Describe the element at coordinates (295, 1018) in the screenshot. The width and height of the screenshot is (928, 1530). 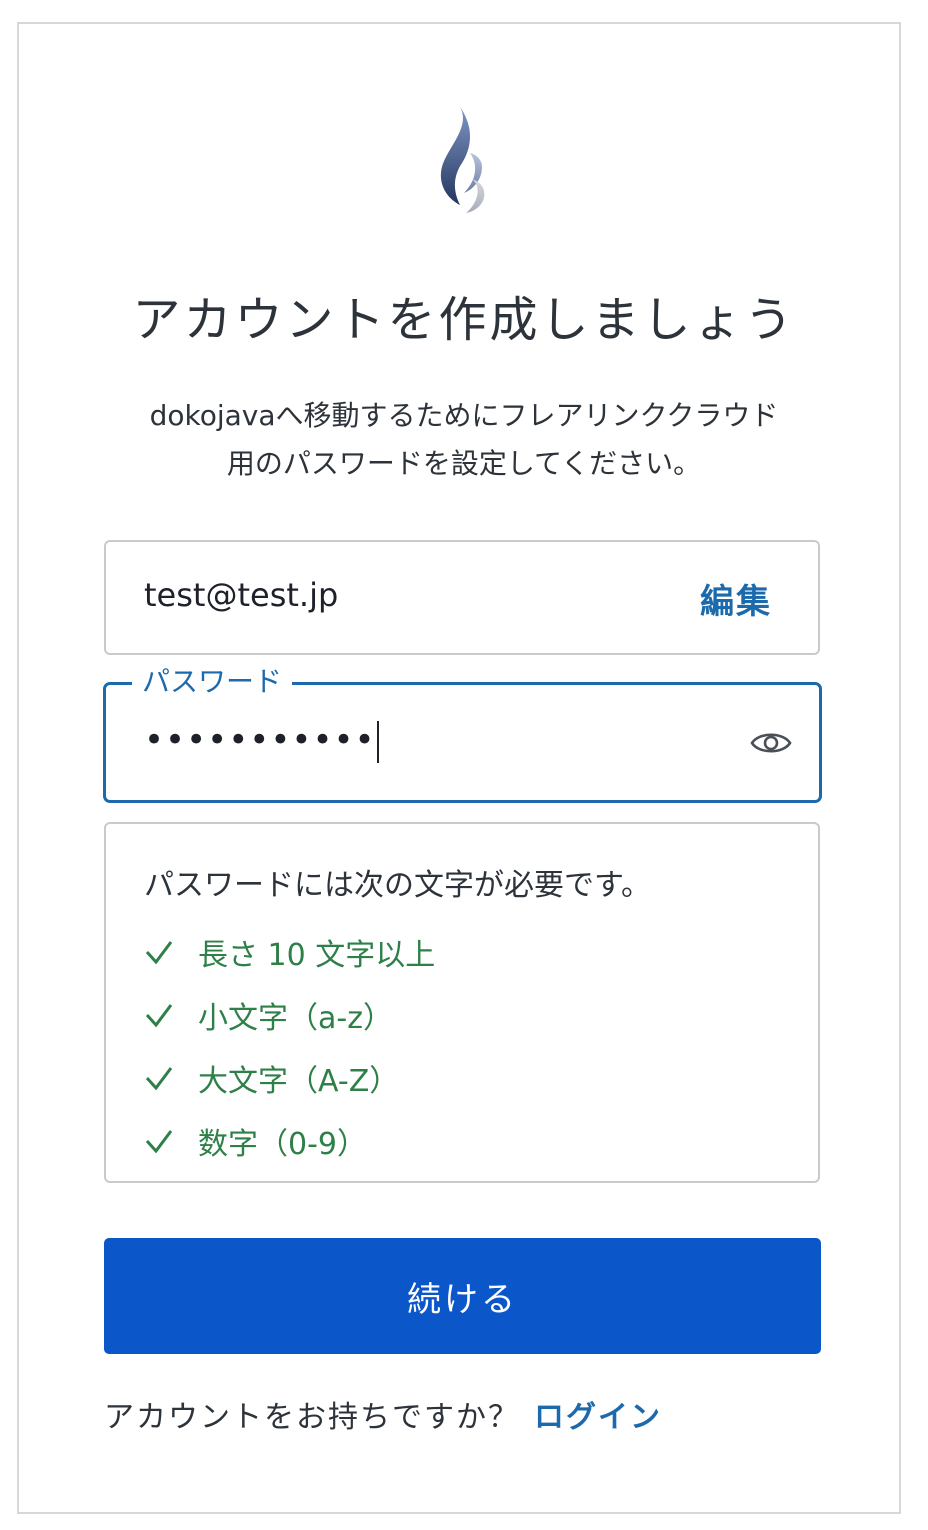
I see `requirement-label: 小文字（a-z）` at that location.